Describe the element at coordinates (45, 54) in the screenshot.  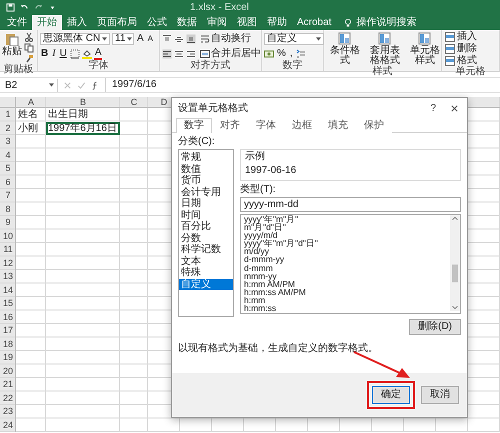
I see `bold-button: B` at that location.